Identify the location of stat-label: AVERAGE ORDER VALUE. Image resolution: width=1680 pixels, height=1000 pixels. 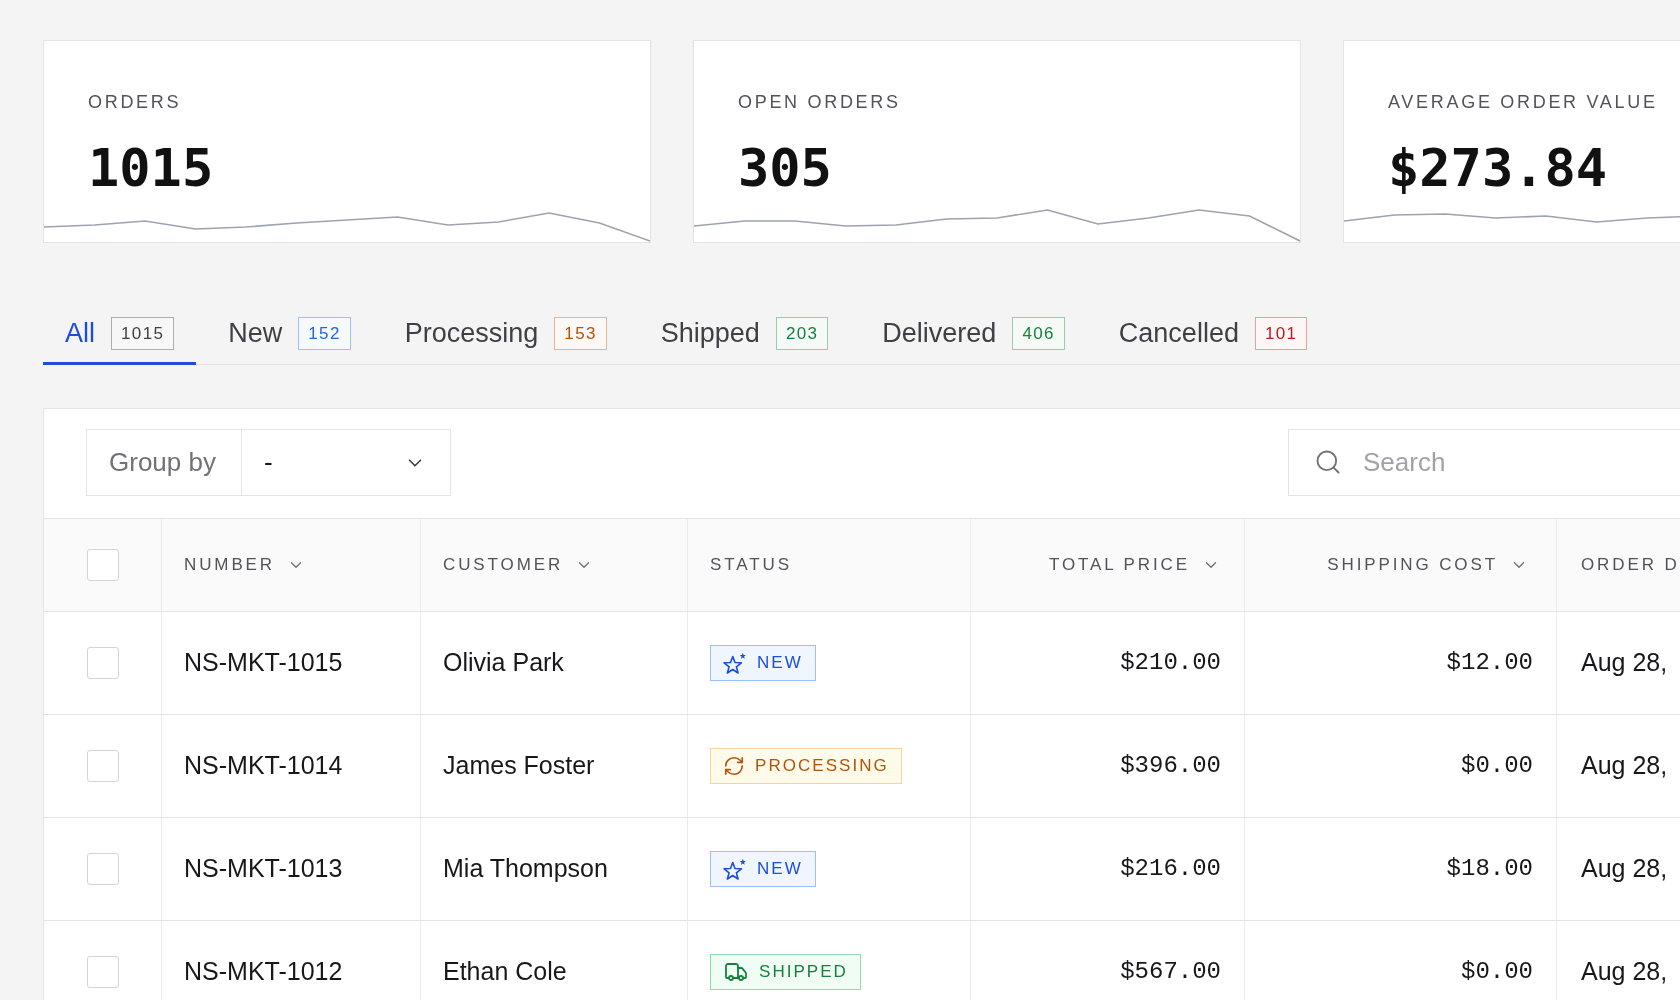
(1523, 102).